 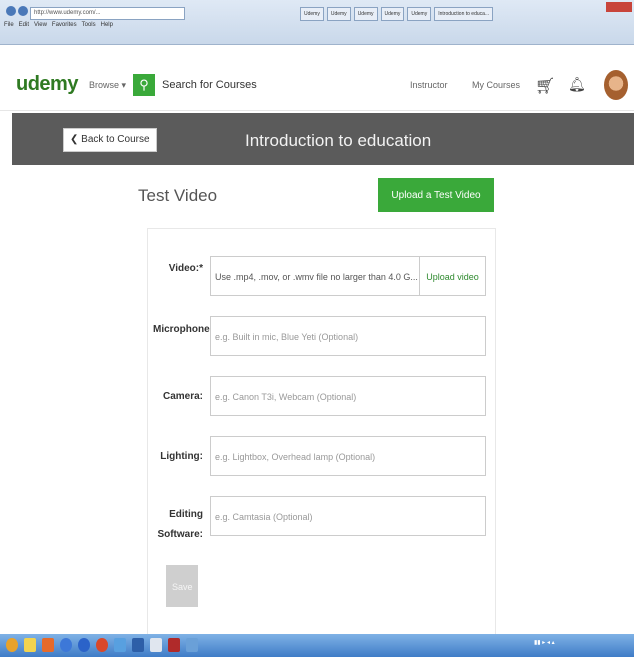 I want to click on video-label: Video:*, so click(x=185, y=268).